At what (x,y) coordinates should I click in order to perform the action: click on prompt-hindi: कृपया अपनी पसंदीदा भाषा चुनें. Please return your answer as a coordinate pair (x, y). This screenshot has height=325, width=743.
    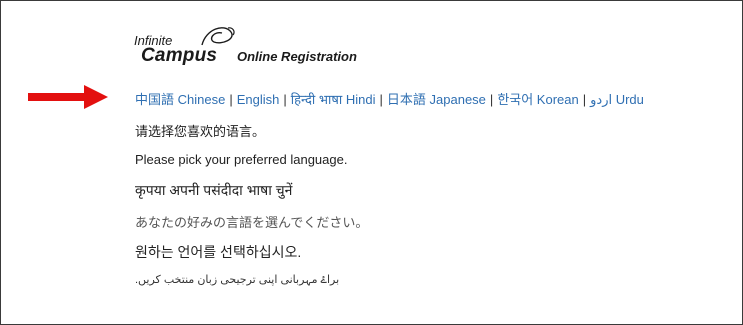
    Looking at the image, I should click on (214, 190).